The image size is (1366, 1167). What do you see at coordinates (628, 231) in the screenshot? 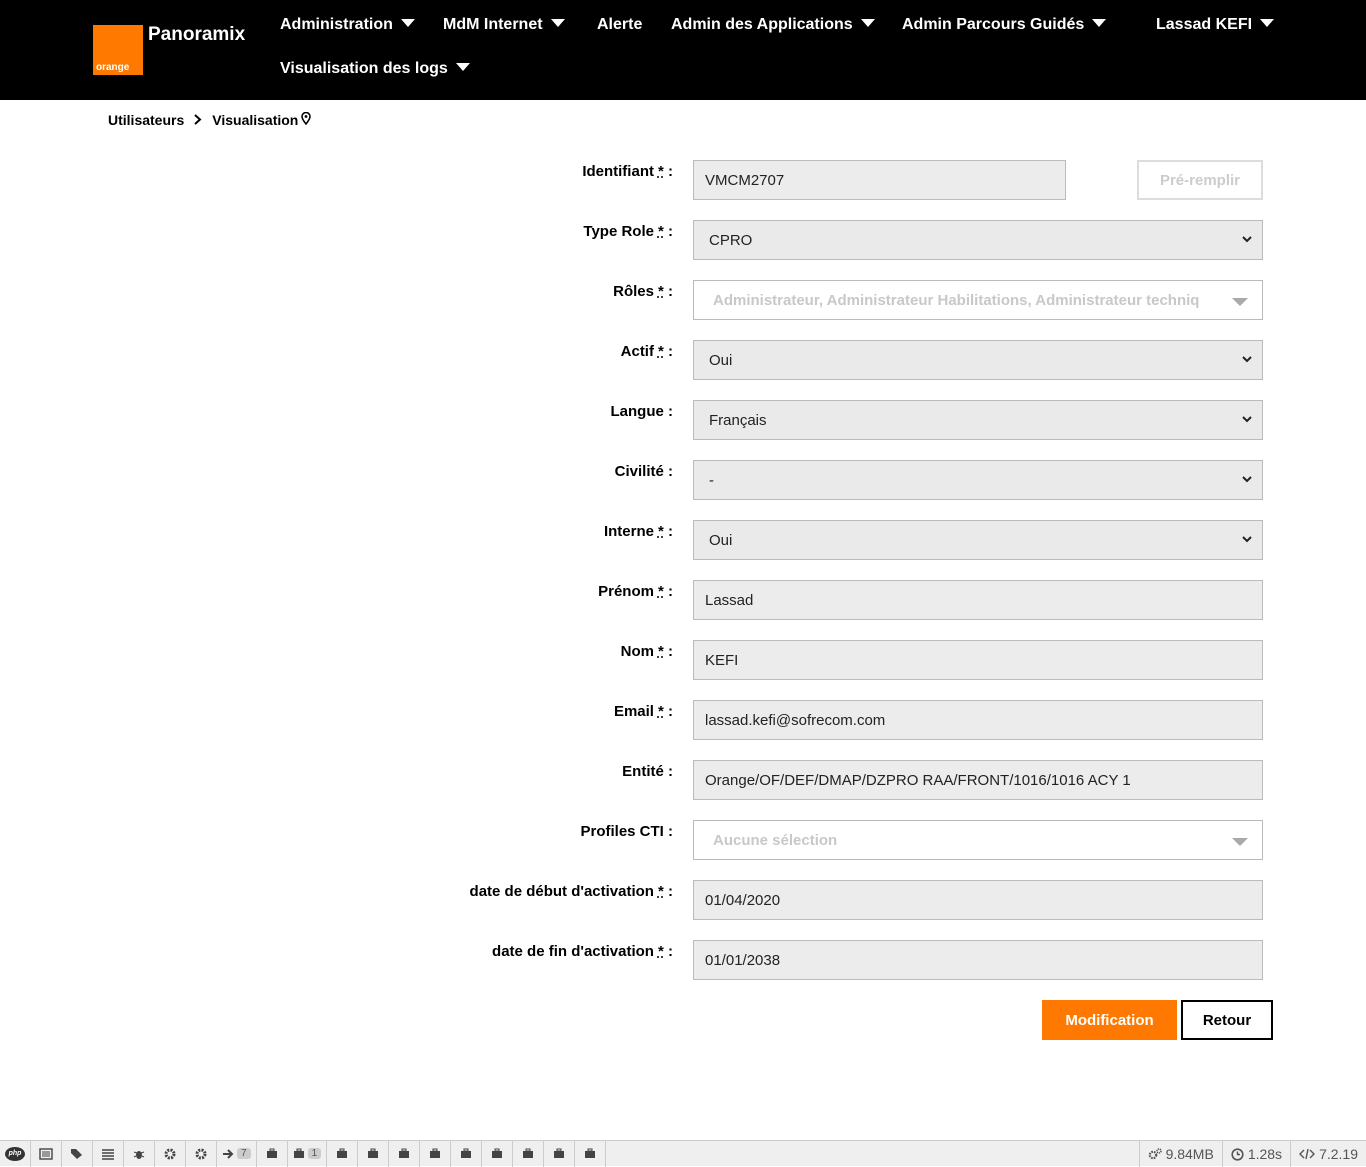
I see `label-type-role: Type Role * :` at bounding box center [628, 231].